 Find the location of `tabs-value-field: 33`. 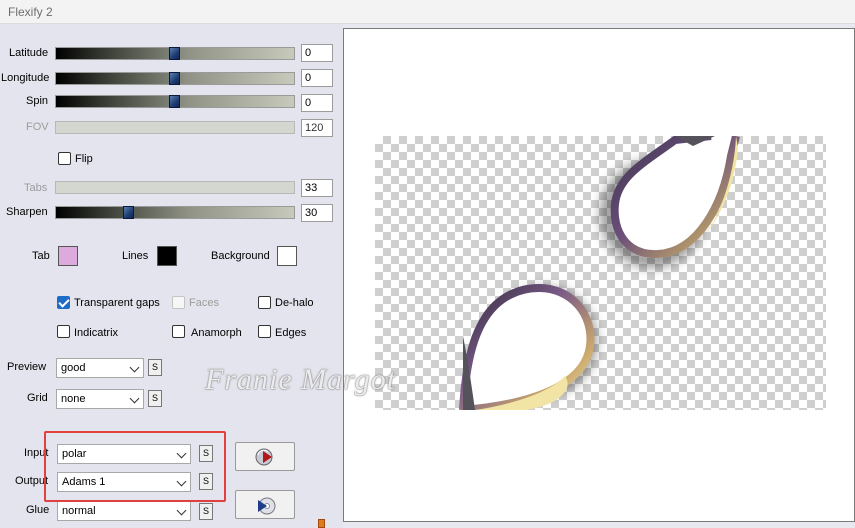

tabs-value-field: 33 is located at coordinates (317, 188).